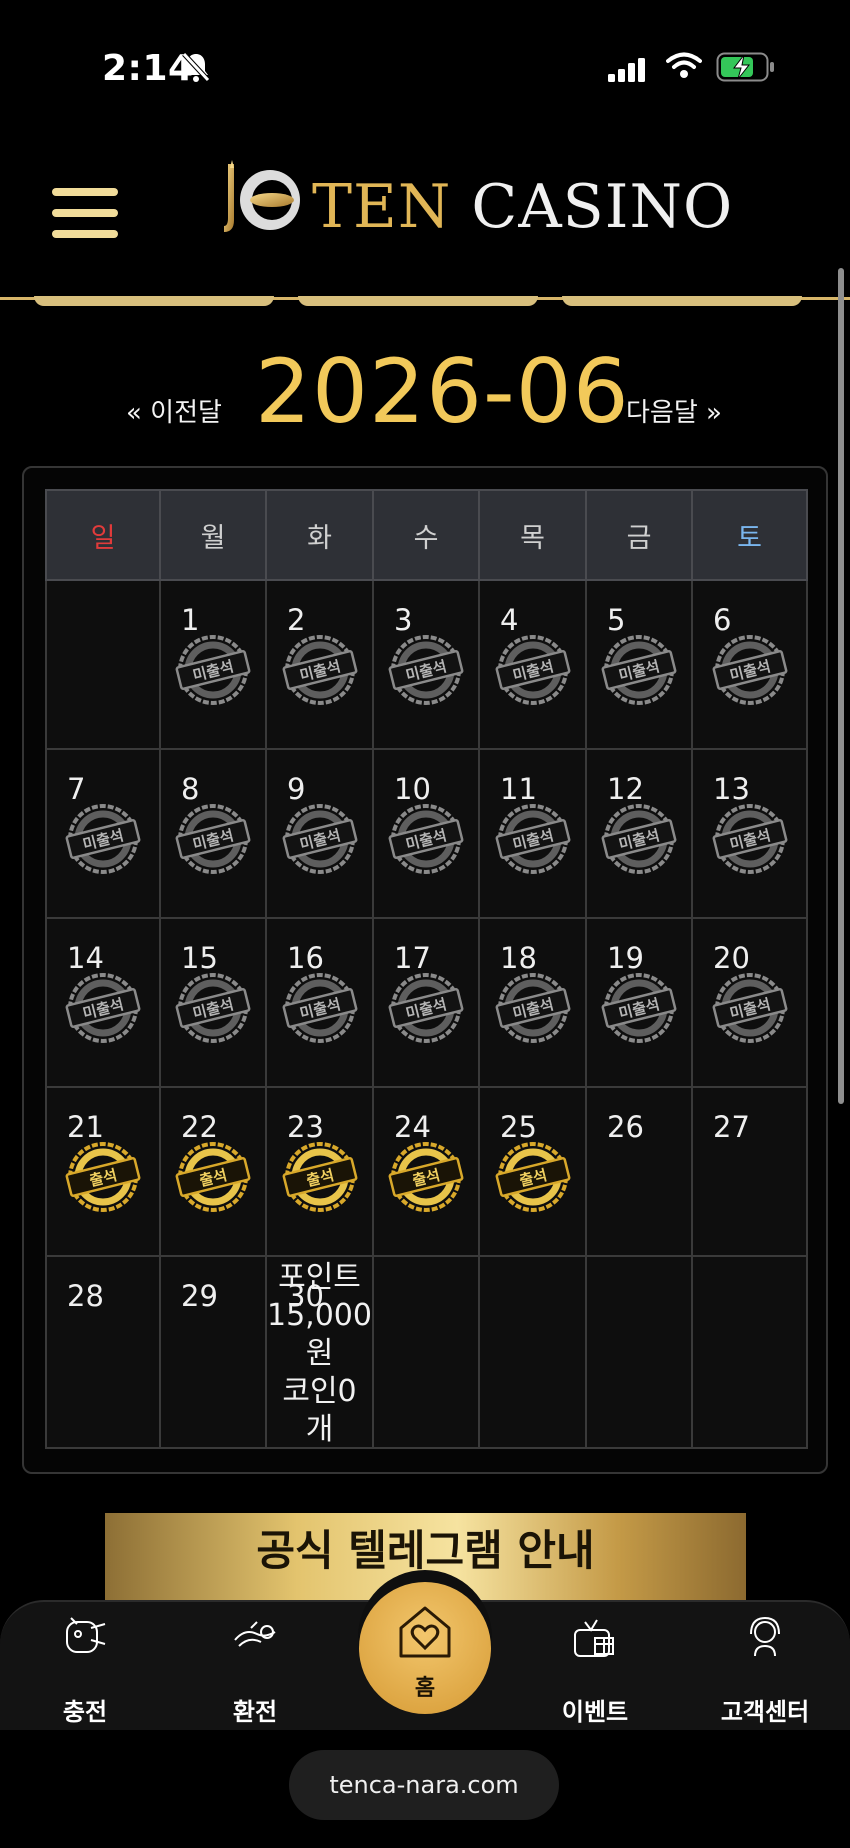  I want to click on prev-month-link: « 이전달, so click(174, 410).